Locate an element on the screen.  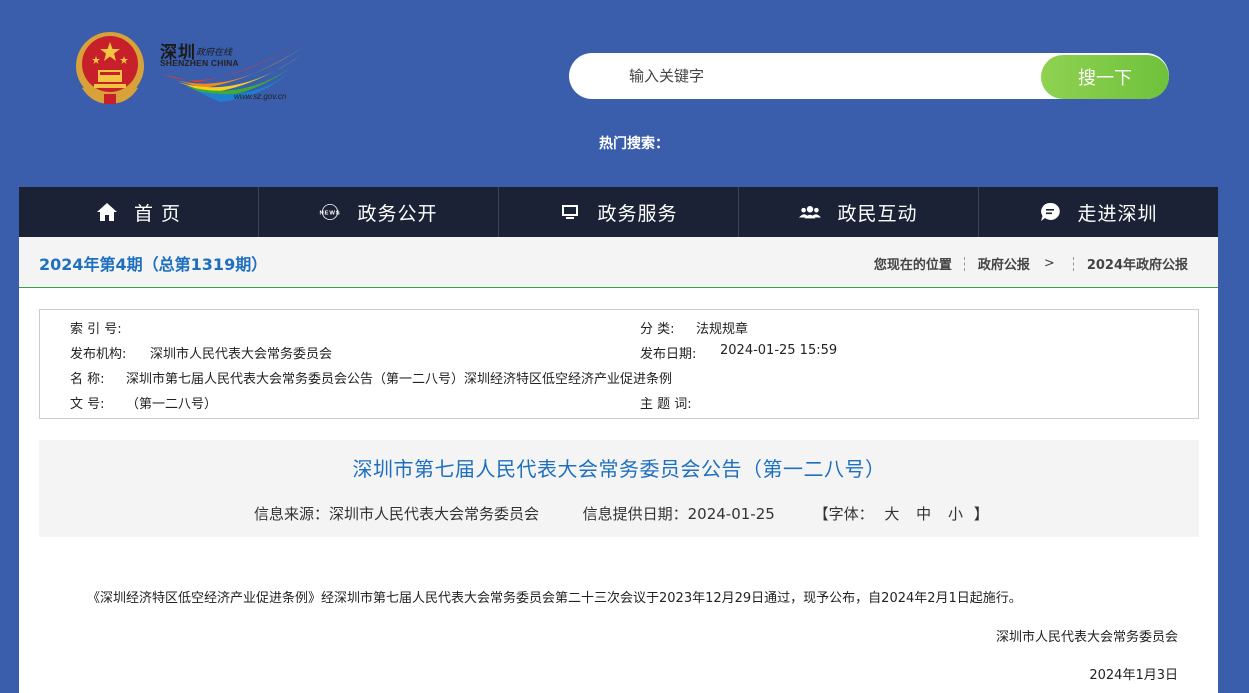
font-size-medium: 中 is located at coordinates (923, 514).